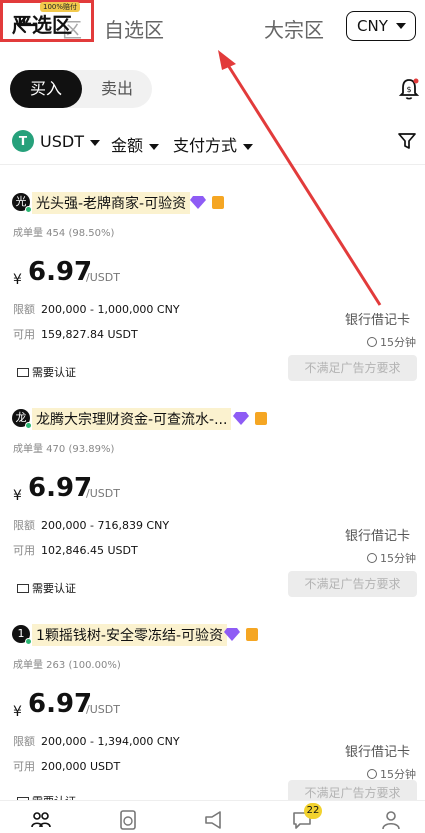  What do you see at coordinates (130, 635) in the screenshot?
I see `merchant-name: 1颗摇钱树-安全零冻结-可验资` at bounding box center [130, 635].